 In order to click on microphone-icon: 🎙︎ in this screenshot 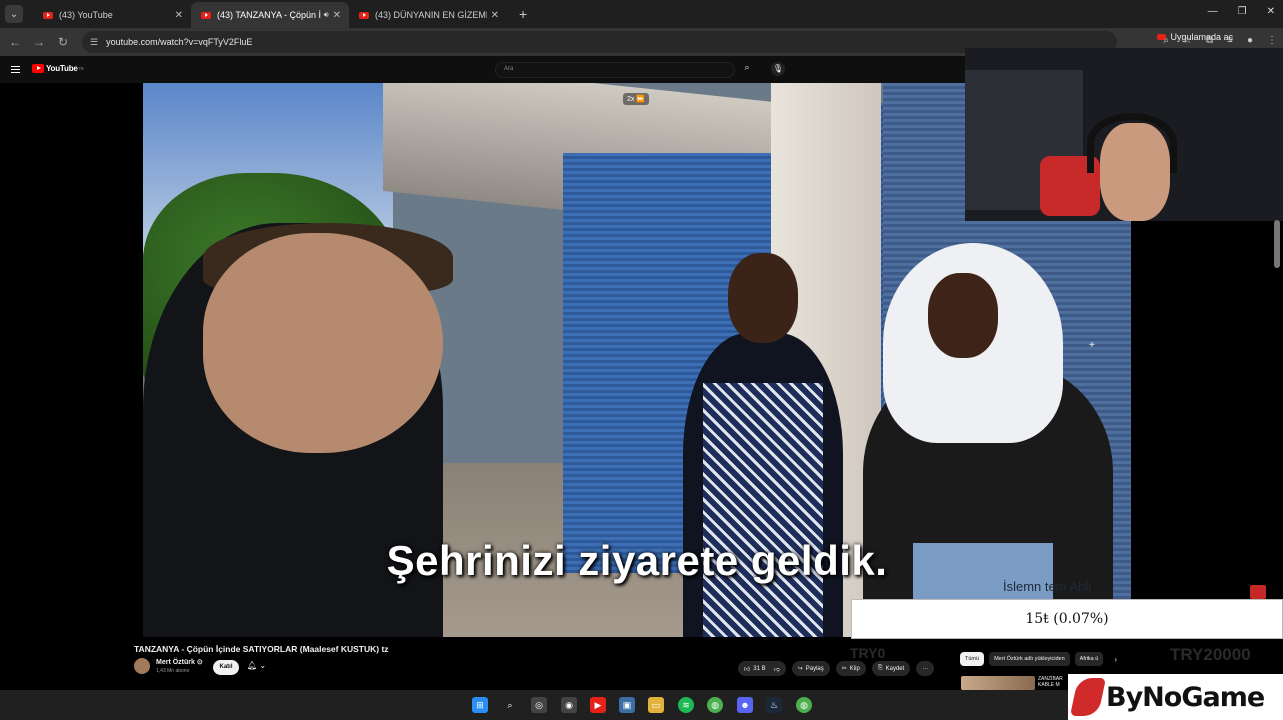, I will do `click(778, 69)`.